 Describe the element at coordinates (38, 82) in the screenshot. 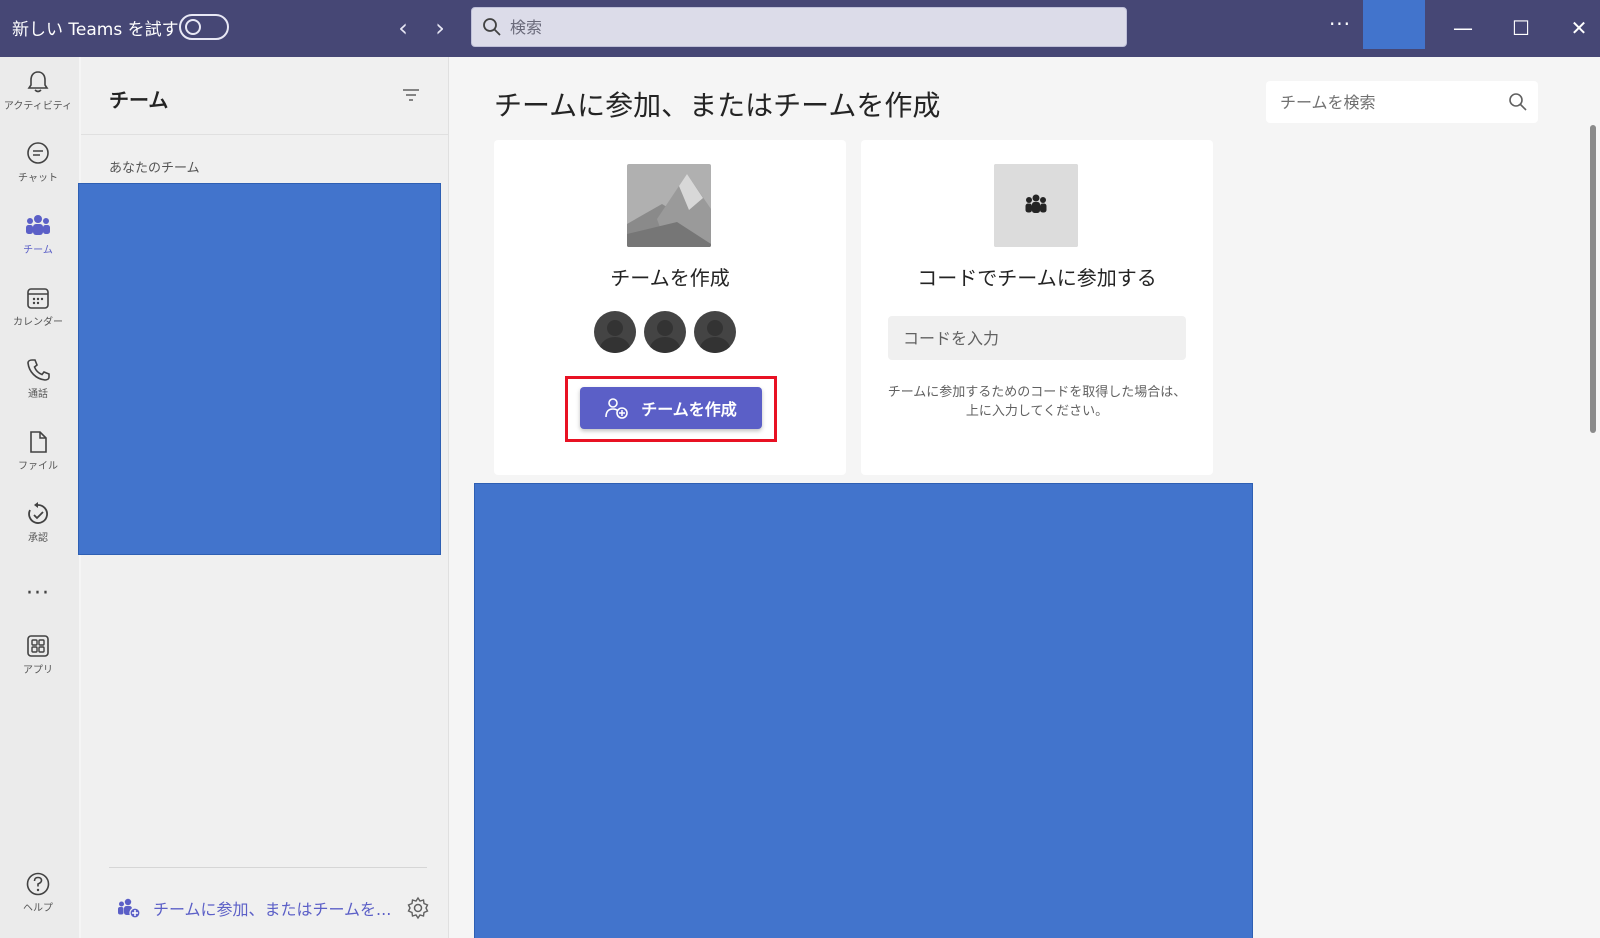

I see `bell-icon` at that location.